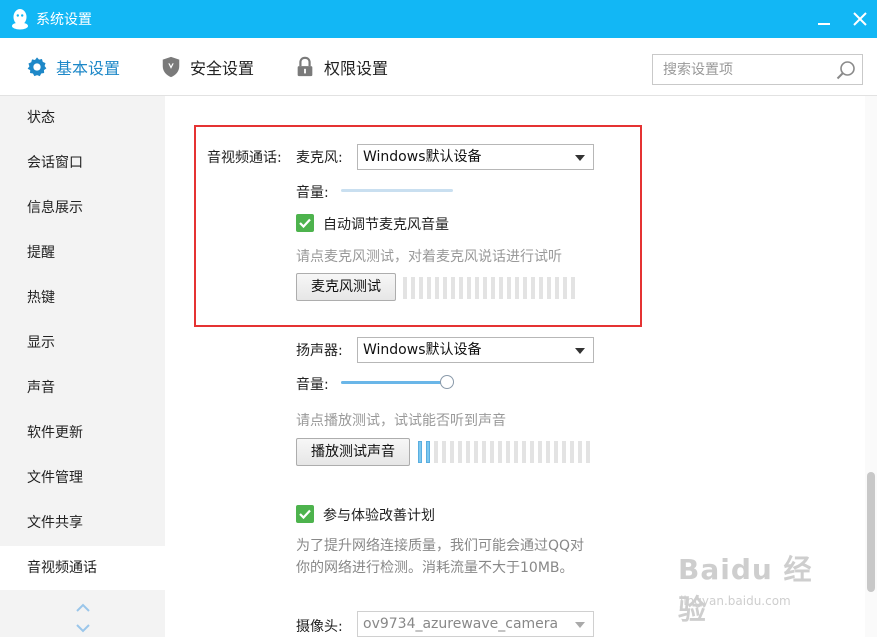 The height and width of the screenshot is (637, 877). I want to click on camera-device-select: ov9734_azurewave_camera, so click(475, 624).